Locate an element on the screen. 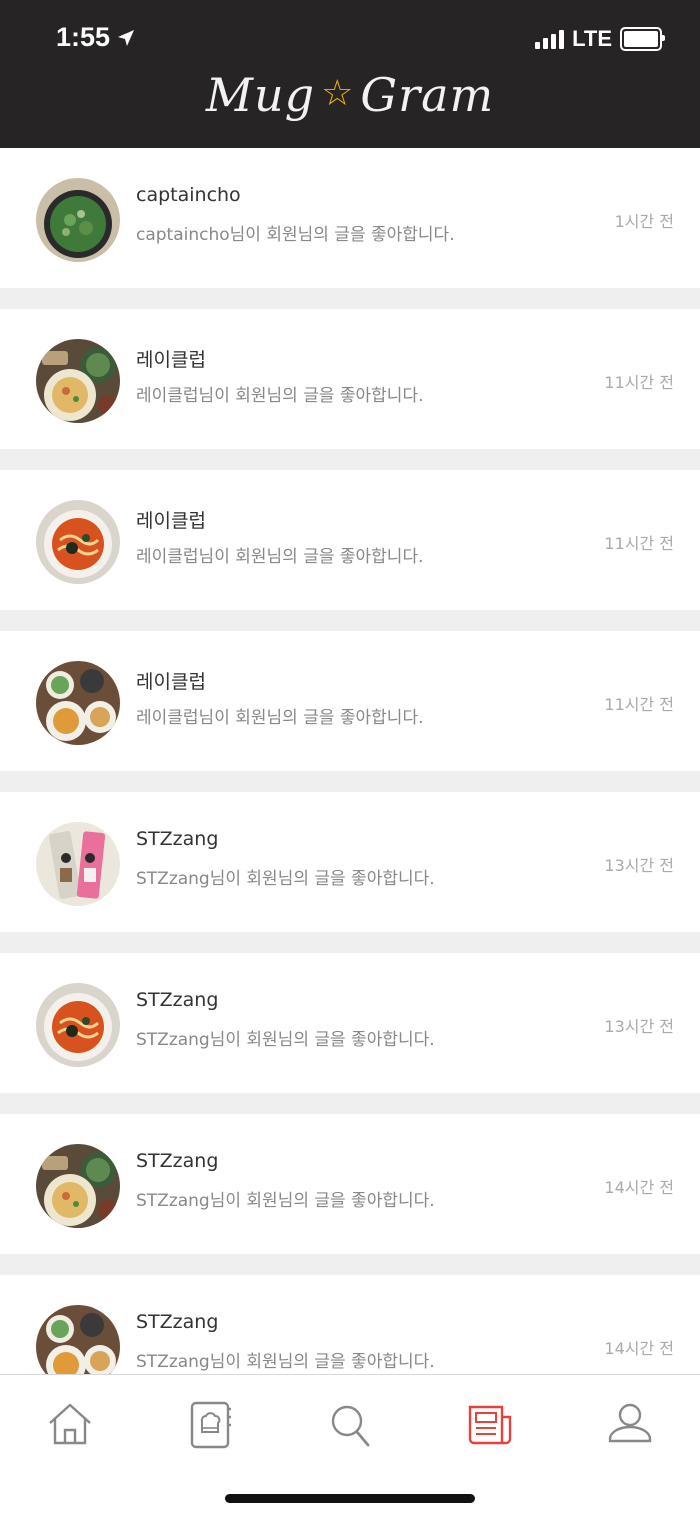  tab-recipes is located at coordinates (210, 1425).